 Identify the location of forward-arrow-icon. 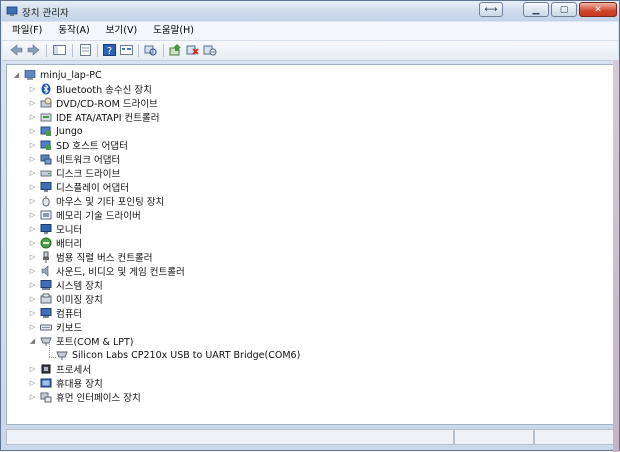
(33, 50).